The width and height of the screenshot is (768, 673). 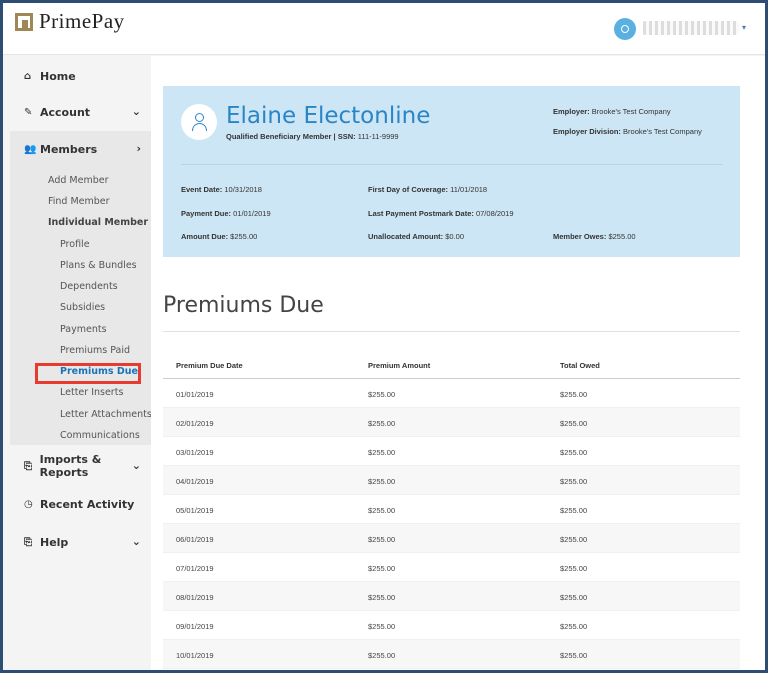 I want to click on employer-division-value: Brooke's Test Company, so click(x=662, y=131).